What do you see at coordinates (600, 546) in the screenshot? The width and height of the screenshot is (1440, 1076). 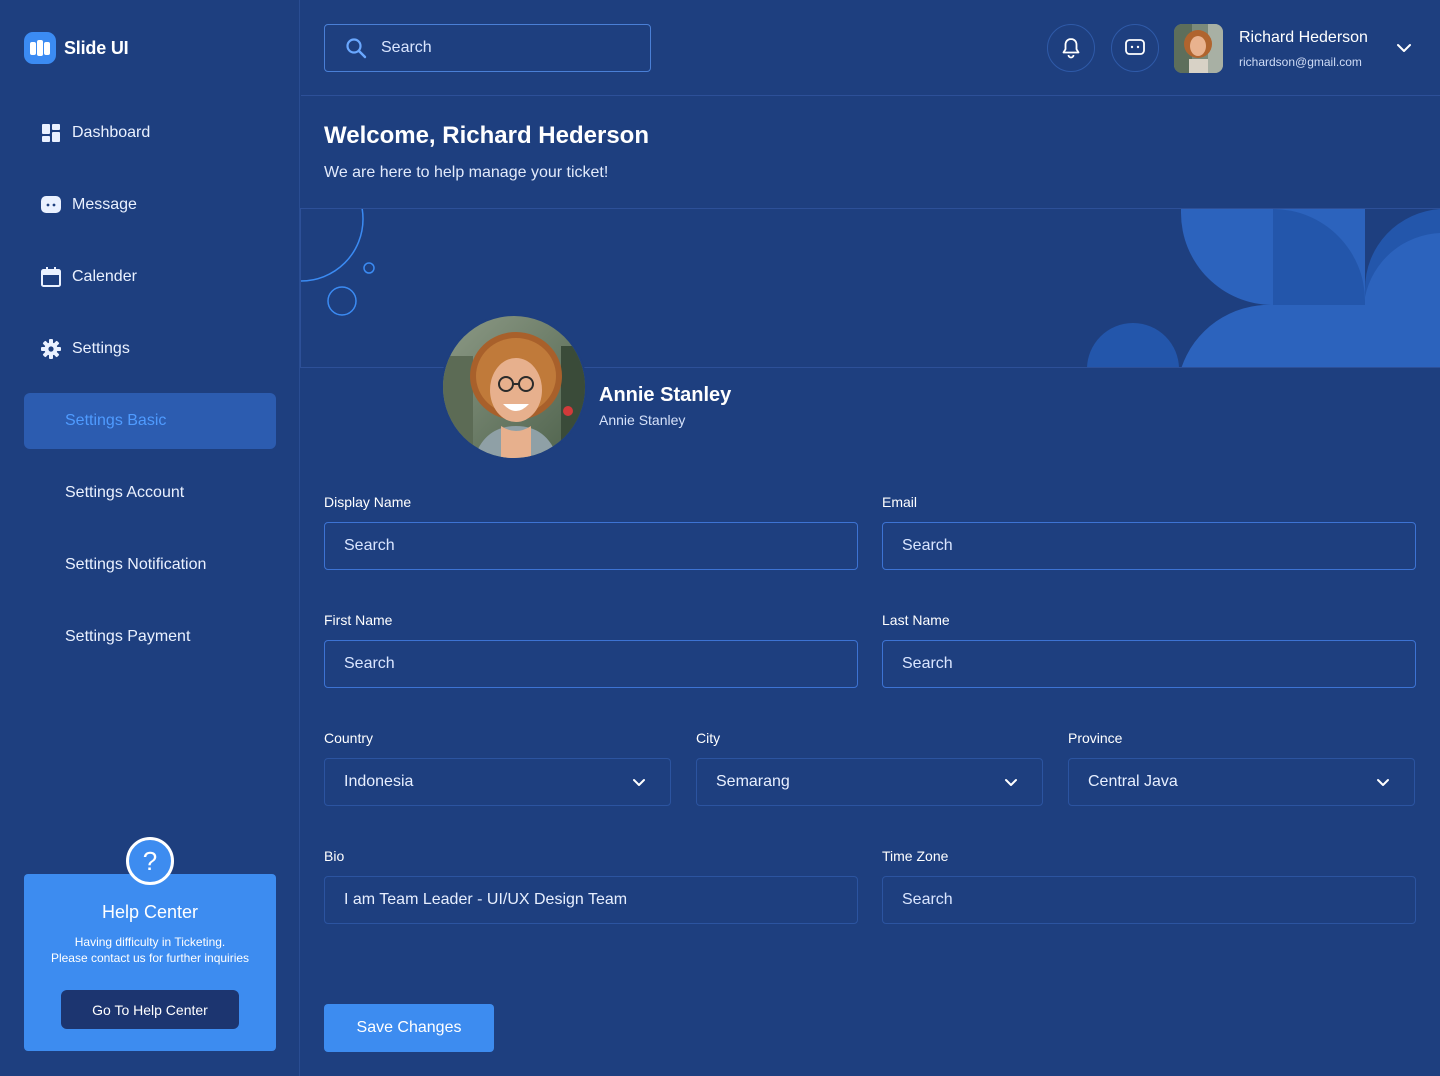 I see `display-name-input` at bounding box center [600, 546].